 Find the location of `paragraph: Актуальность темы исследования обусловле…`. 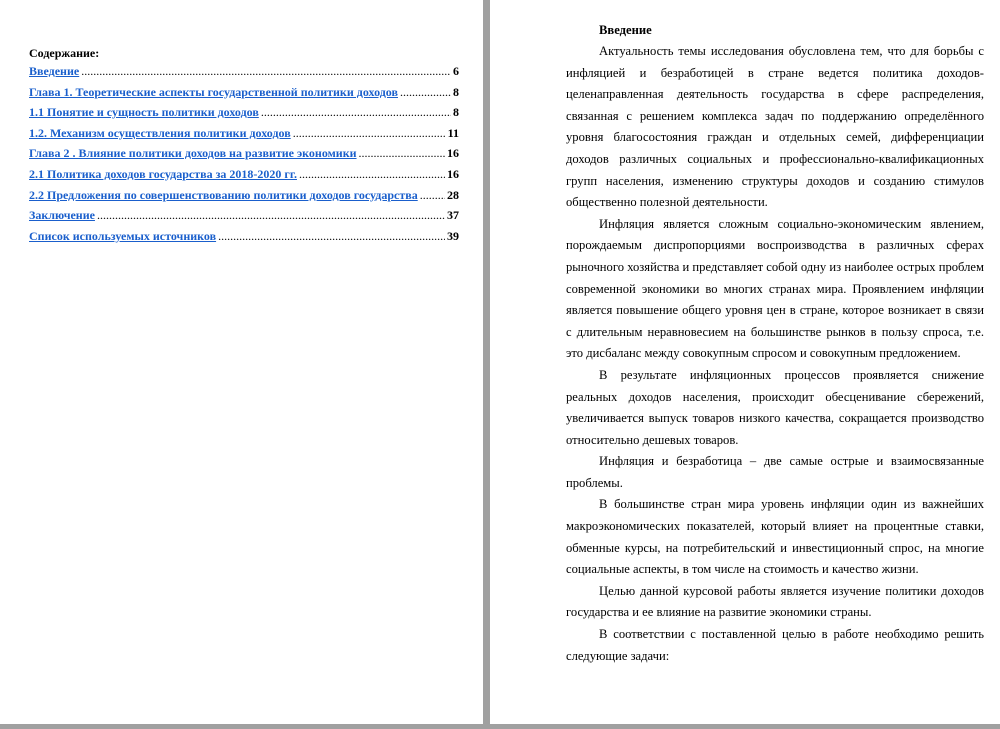

paragraph: Актуальность темы исследования обусловле… is located at coordinates (775, 127).